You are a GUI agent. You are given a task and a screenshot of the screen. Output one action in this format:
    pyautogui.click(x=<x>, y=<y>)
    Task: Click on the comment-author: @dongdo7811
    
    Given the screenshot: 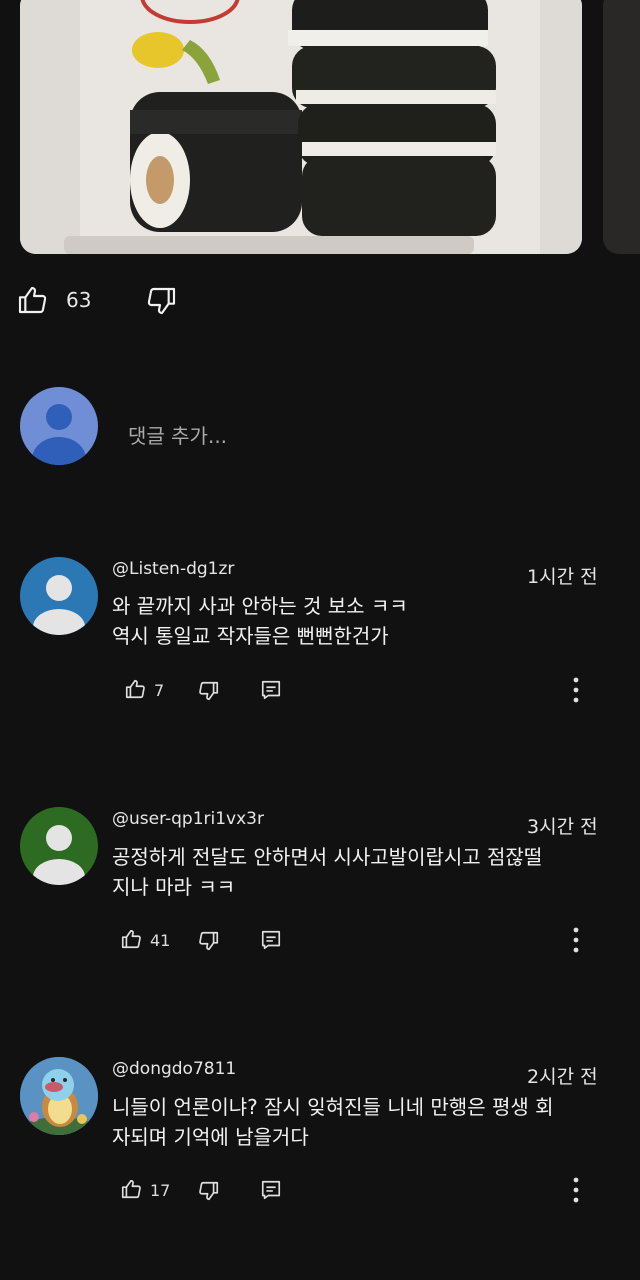 What is the action you would take?
    pyautogui.click(x=174, y=1069)
    